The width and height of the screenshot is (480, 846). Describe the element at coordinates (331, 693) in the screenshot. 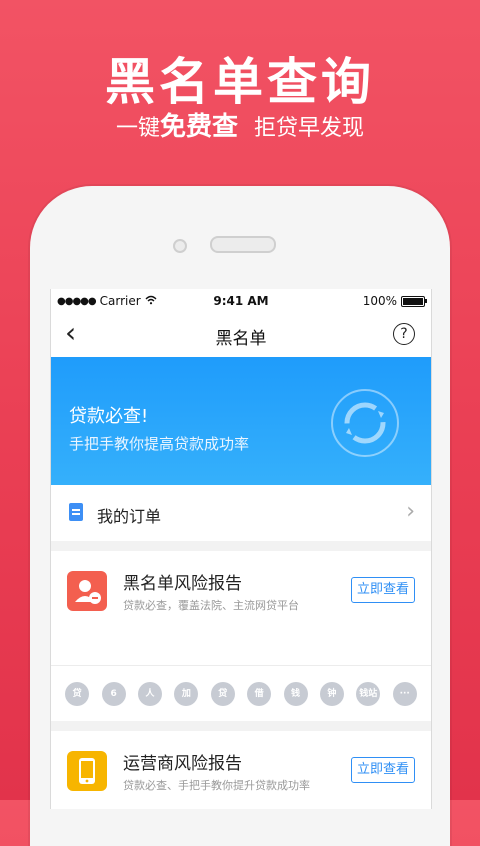

I see `partner-logo: 钟` at that location.